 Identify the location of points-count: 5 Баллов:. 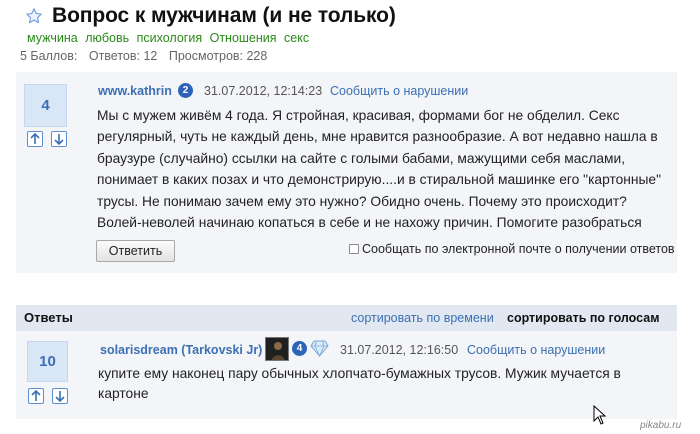
(49, 56).